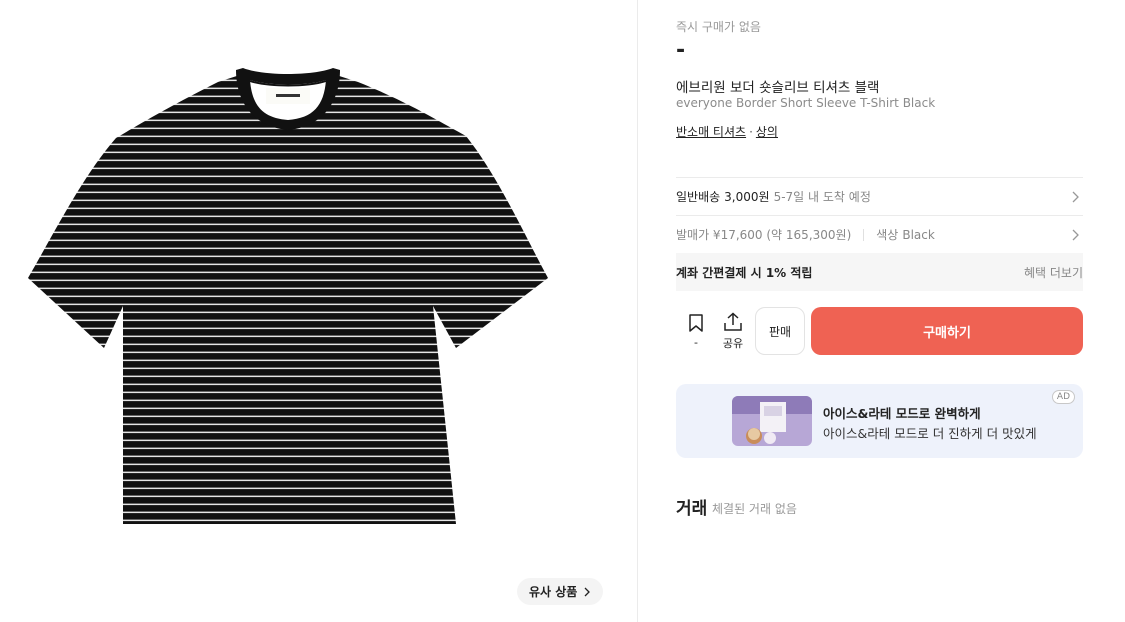 Image resolution: width=1125 pixels, height=622 pixels. What do you see at coordinates (733, 321) in the screenshot?
I see `share-icon` at bounding box center [733, 321].